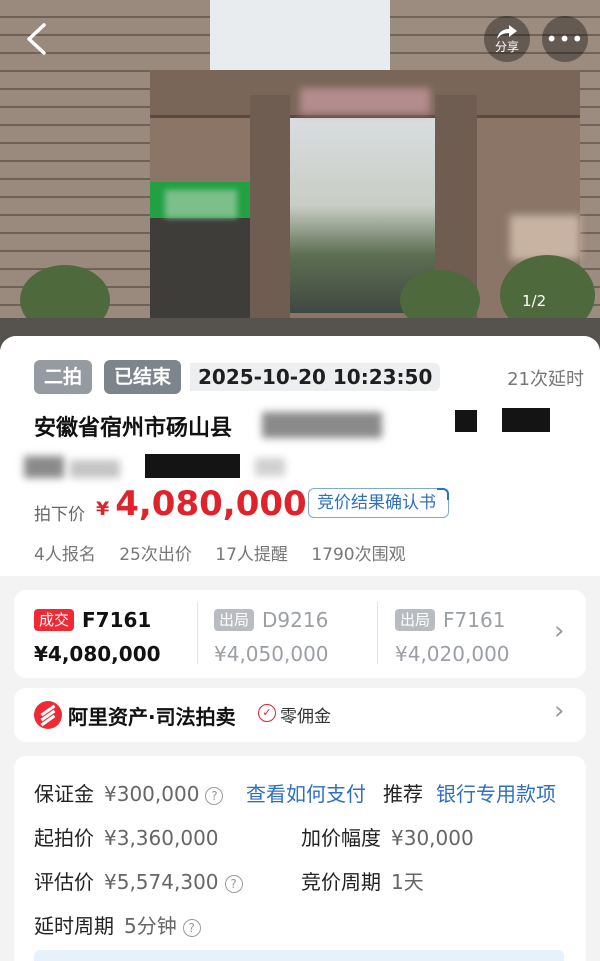 Image resolution: width=600 pixels, height=961 pixels. Describe the element at coordinates (117, 924) in the screenshot. I see `delay-cycle-row: 延时周期 5分钟?` at that location.